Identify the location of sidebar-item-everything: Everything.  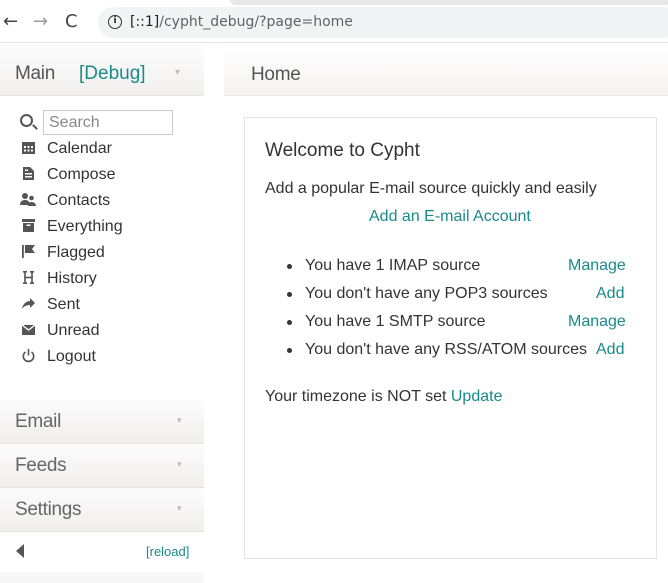
(102, 228).